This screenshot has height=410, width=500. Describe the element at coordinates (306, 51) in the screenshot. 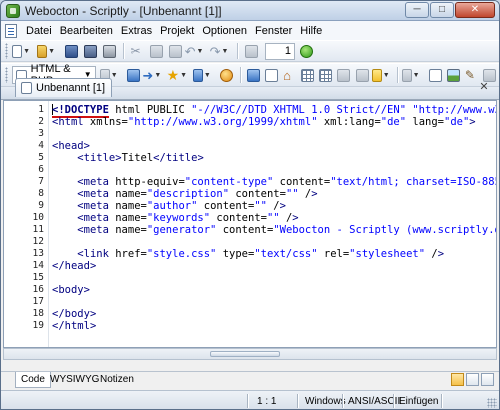

I see `goto-line-button` at that location.